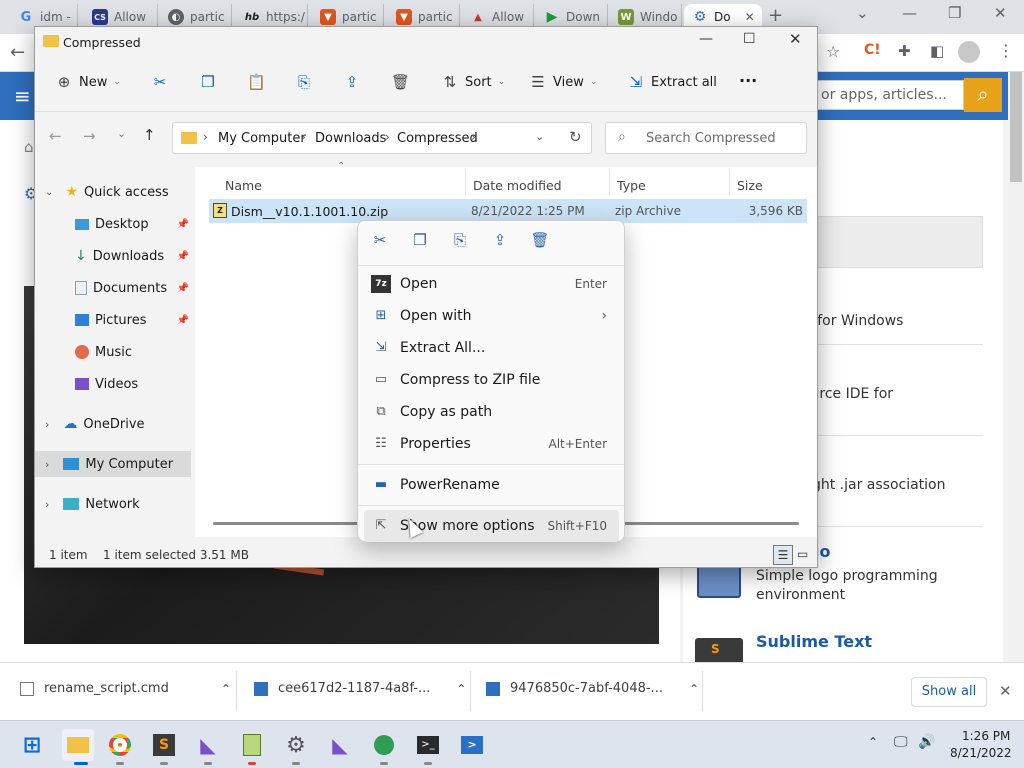  What do you see at coordinates (113, 256) in the screenshot?
I see `nav-downloads: ↓ Downloads 📌` at bounding box center [113, 256].